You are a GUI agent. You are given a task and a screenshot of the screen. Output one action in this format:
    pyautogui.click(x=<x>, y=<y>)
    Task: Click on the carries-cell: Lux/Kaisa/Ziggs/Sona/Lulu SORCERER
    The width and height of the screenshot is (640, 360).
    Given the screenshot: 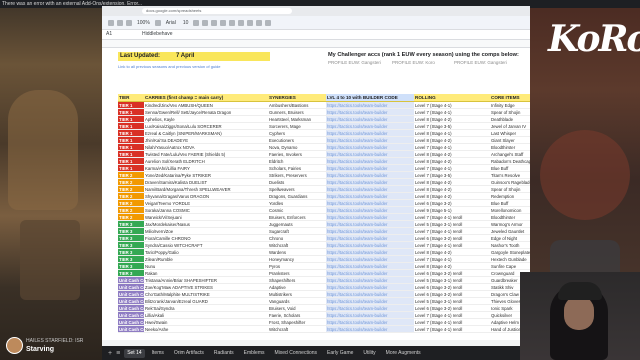 What is the action you would take?
    pyautogui.click(x=206, y=126)
    